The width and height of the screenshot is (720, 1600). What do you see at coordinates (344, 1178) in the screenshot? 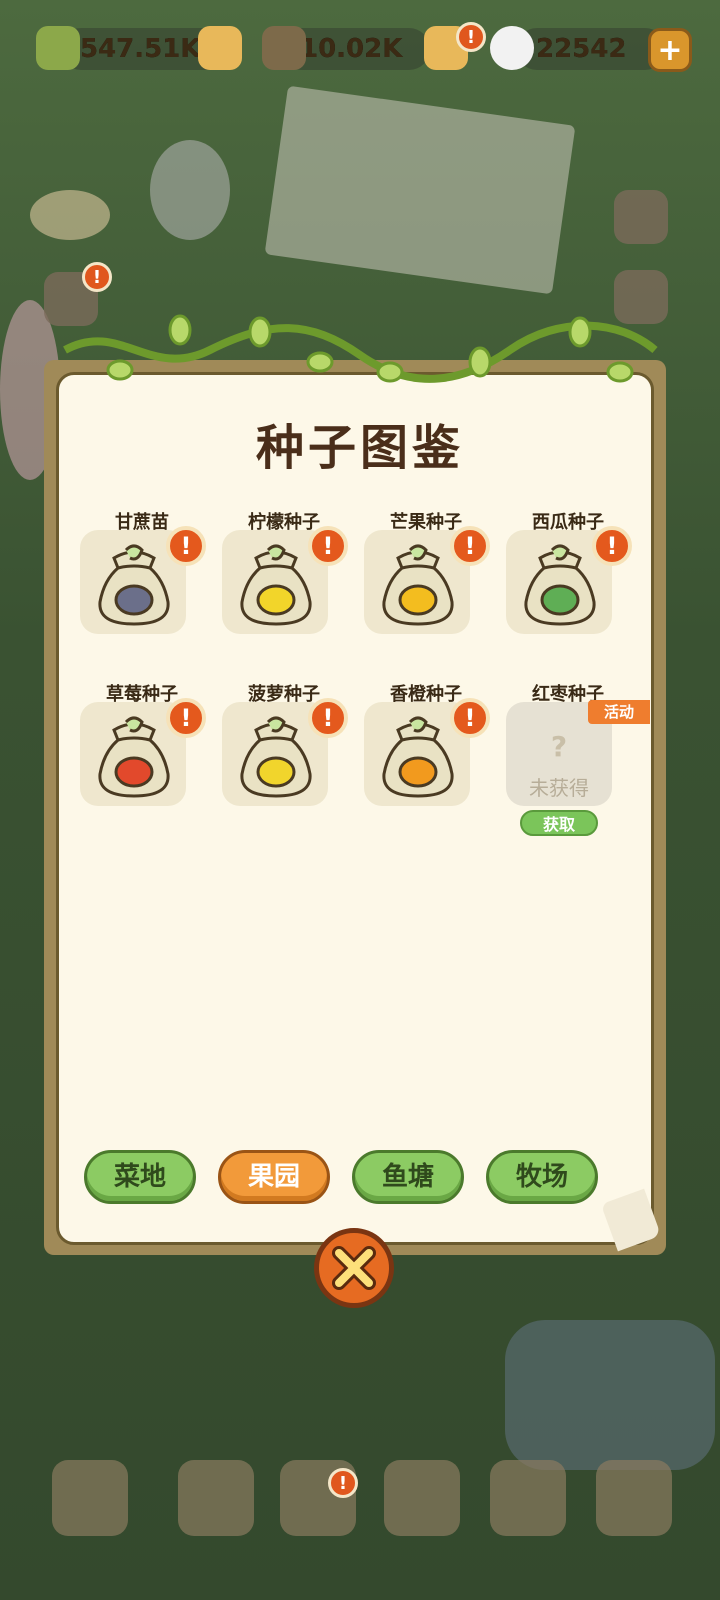
I see `category-tabs: 菜地 果园 鱼塘 牧场` at bounding box center [344, 1178].